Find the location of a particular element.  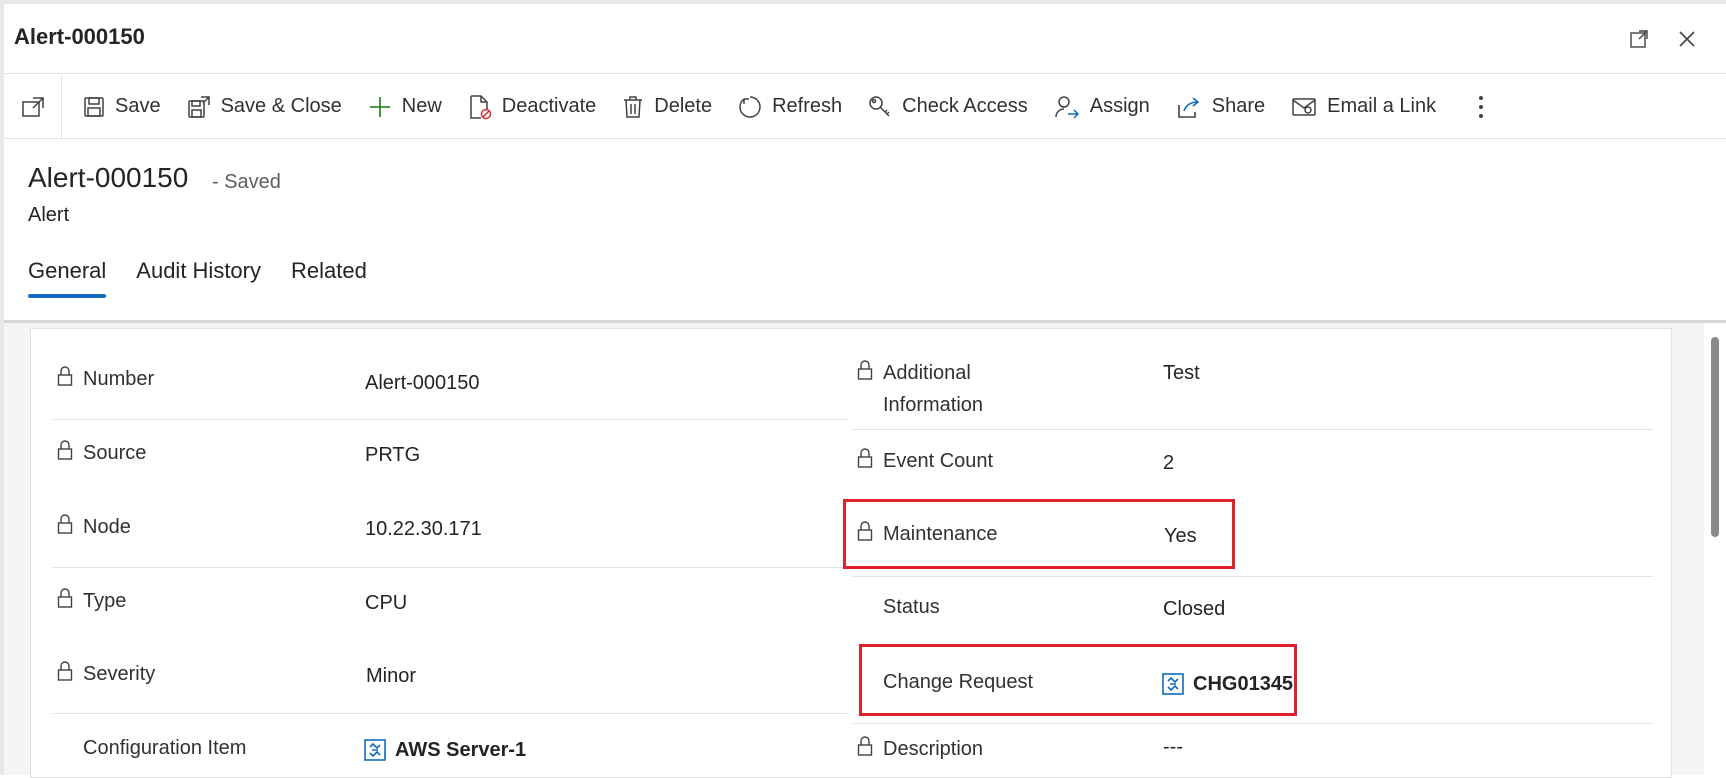

field-source: Source PRTG is located at coordinates (402, 457).